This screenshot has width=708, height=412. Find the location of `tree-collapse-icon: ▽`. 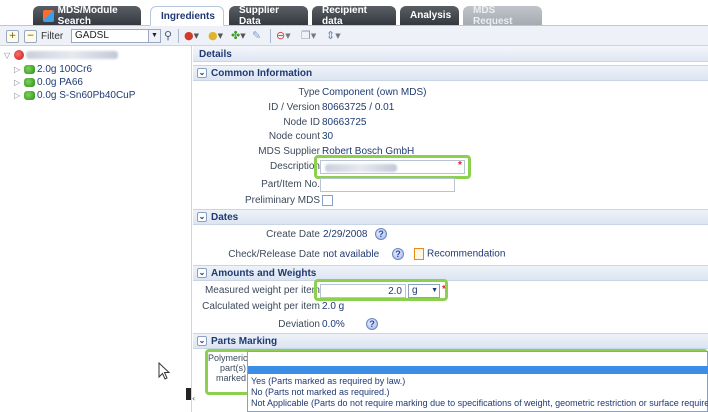

tree-collapse-icon: ▽ is located at coordinates (9, 55).